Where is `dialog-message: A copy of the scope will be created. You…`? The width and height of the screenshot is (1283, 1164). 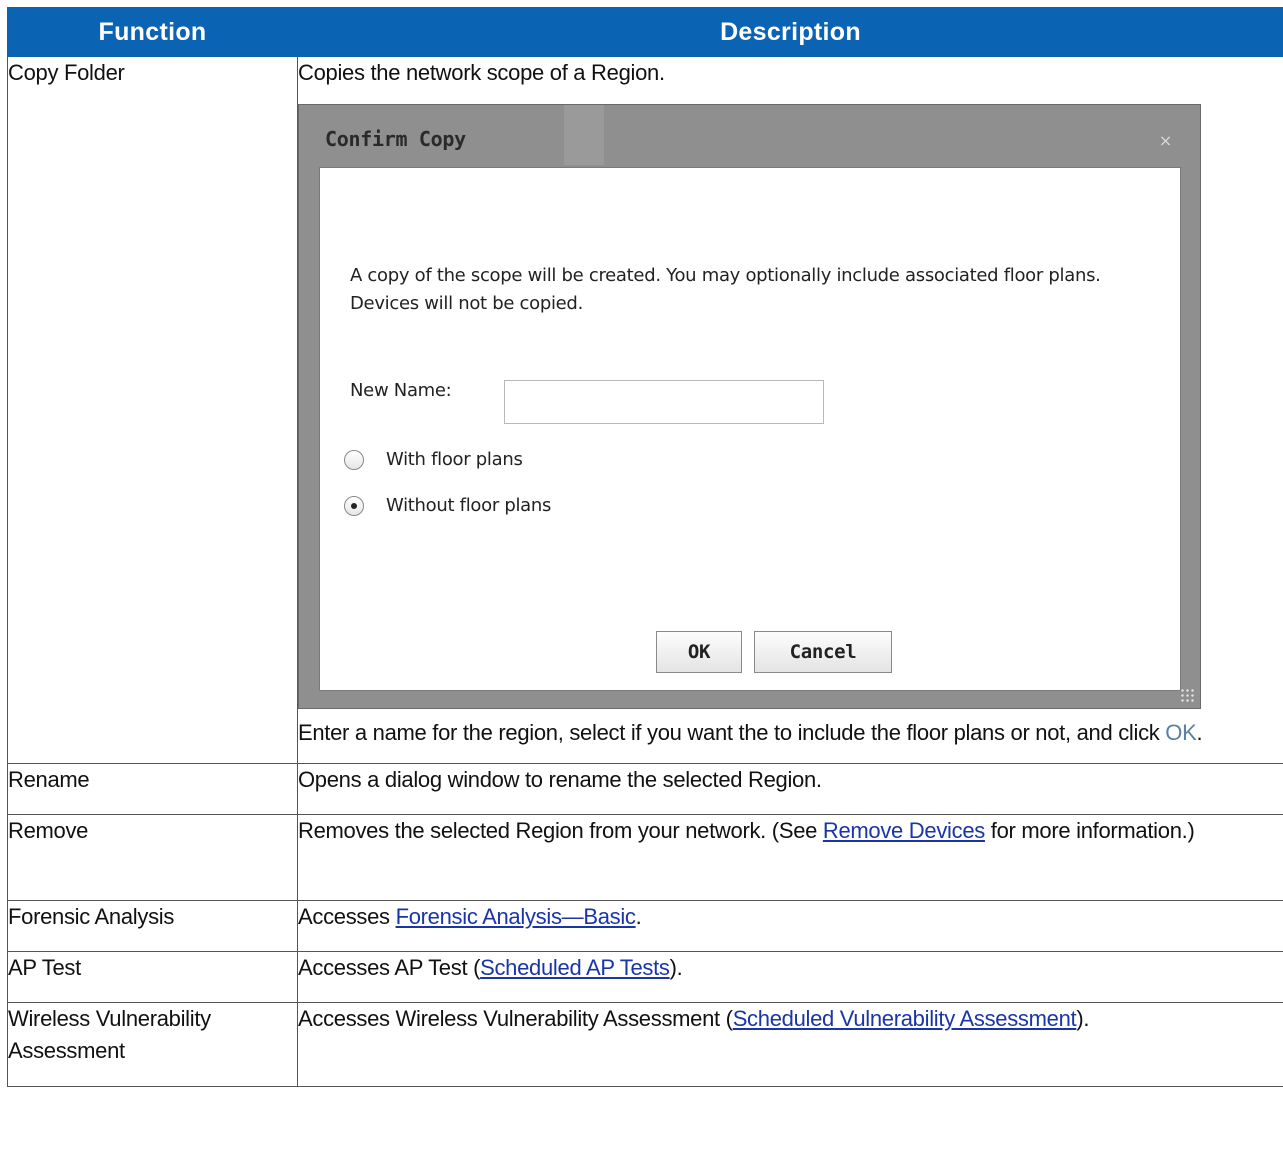 dialog-message: A copy of the scope will be created. You… is located at coordinates (725, 289).